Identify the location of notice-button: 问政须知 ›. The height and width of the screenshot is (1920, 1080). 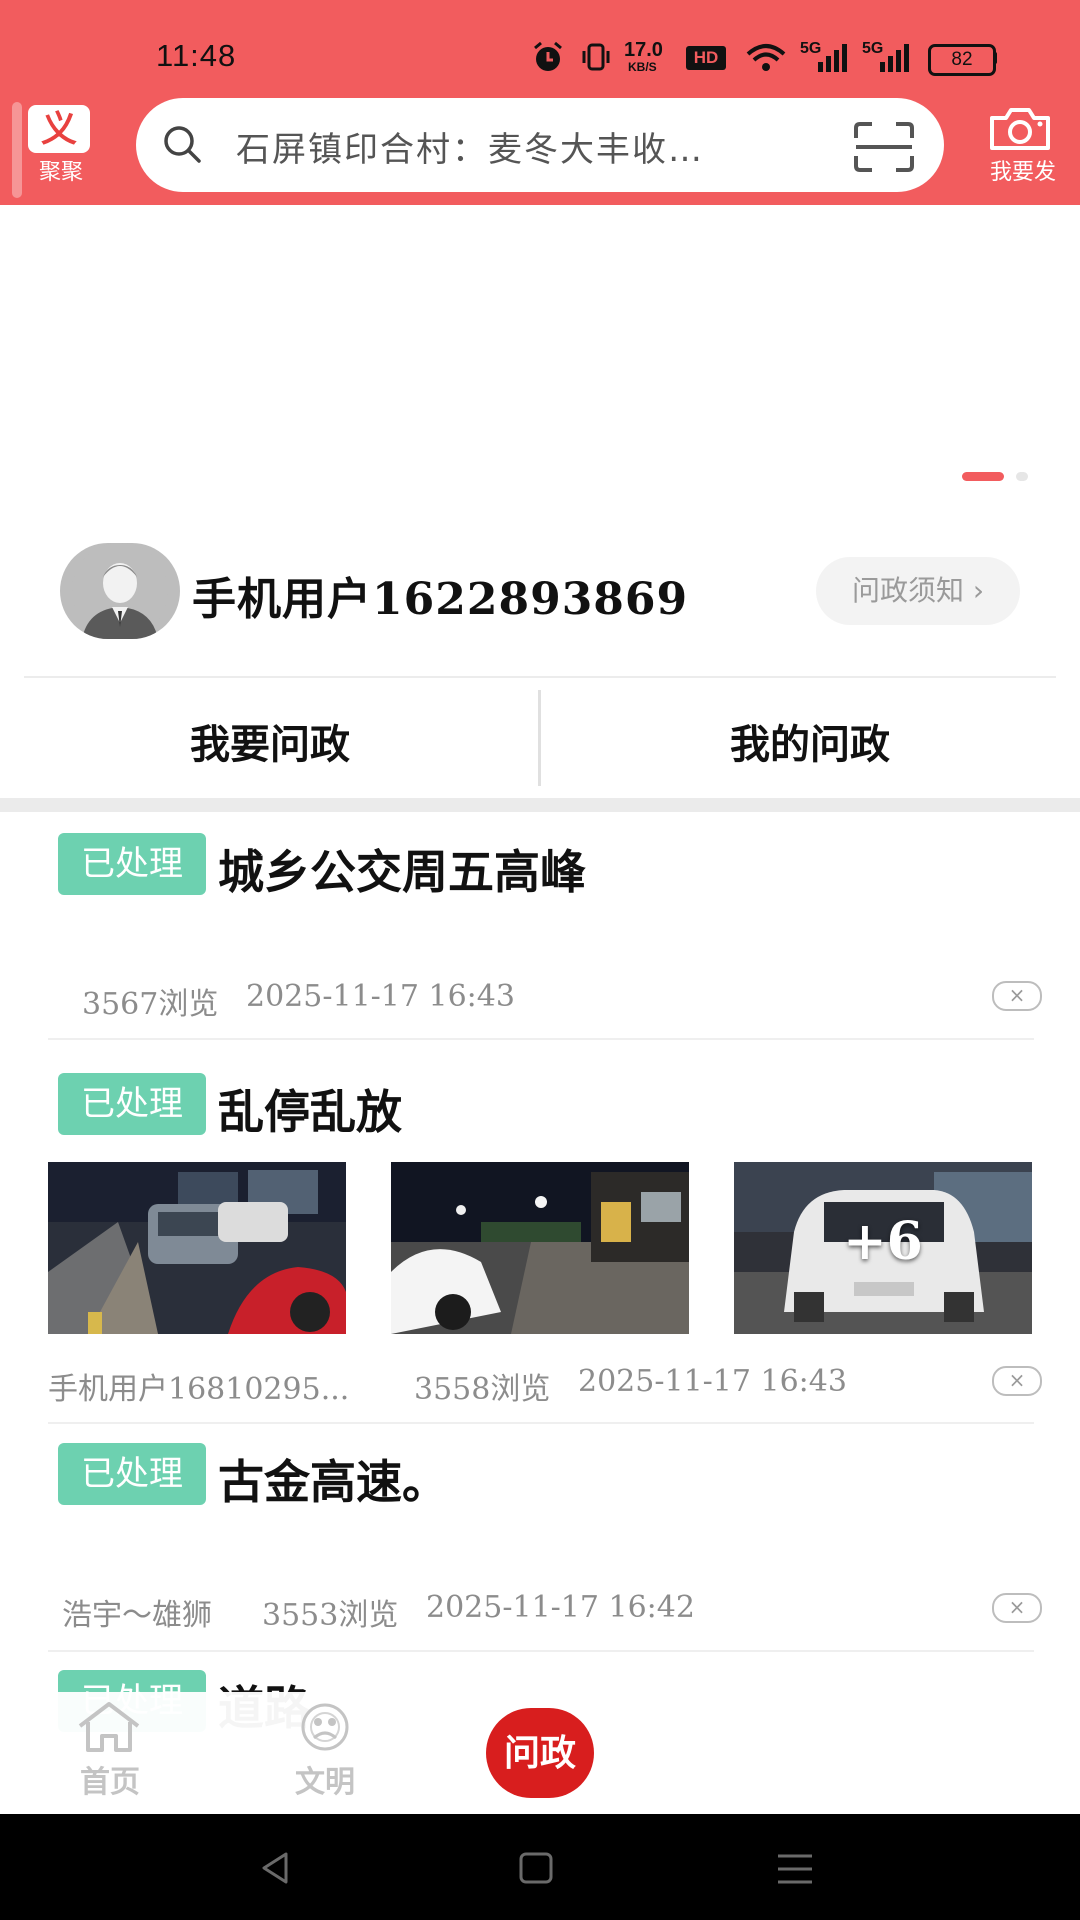
(918, 591).